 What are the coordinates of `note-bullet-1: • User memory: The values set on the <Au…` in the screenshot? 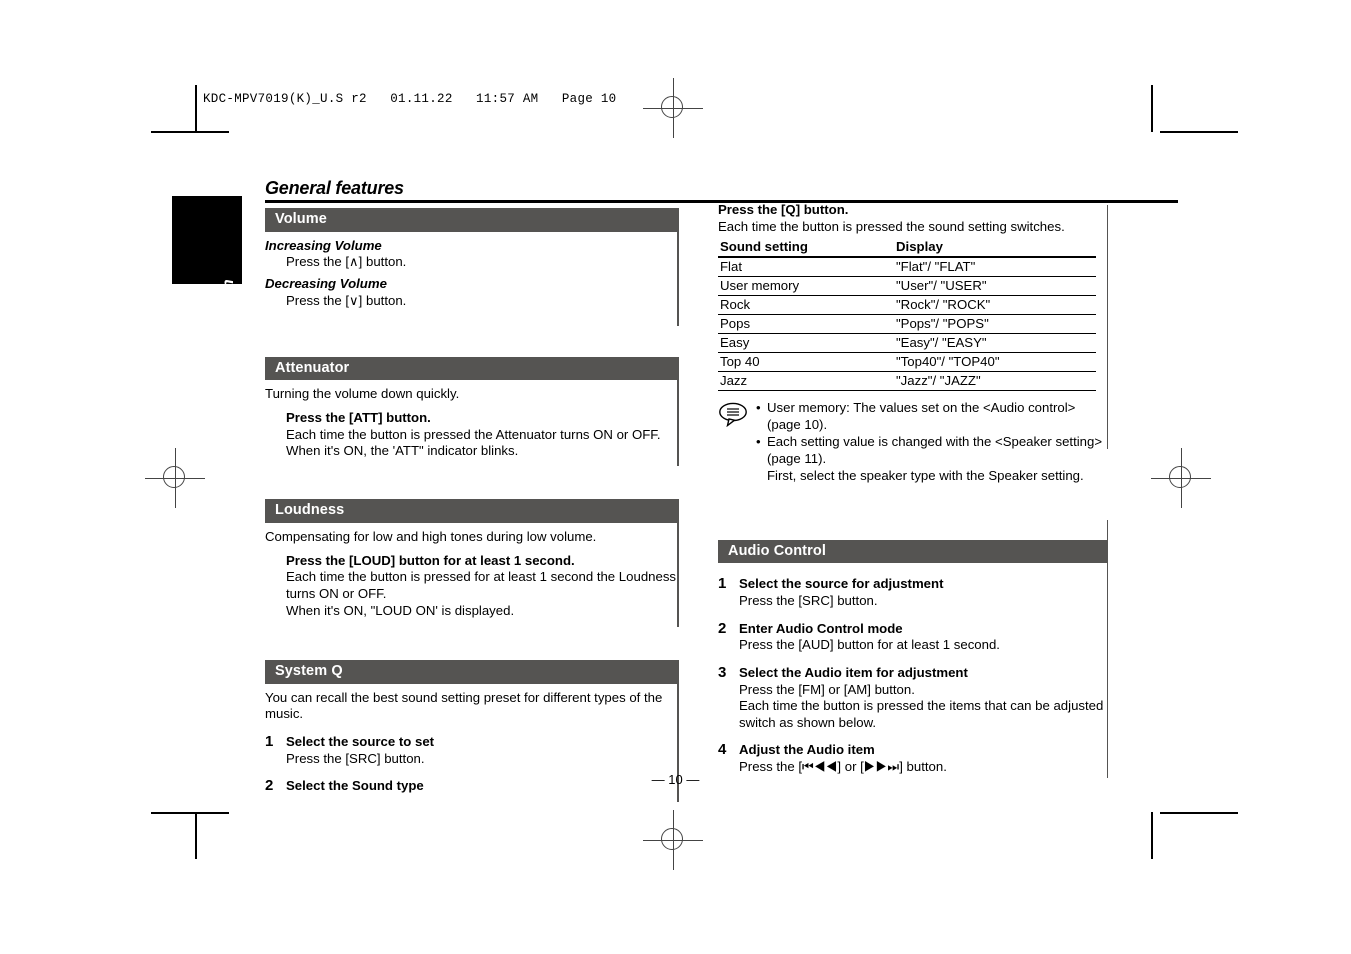 It's located at (932, 417).